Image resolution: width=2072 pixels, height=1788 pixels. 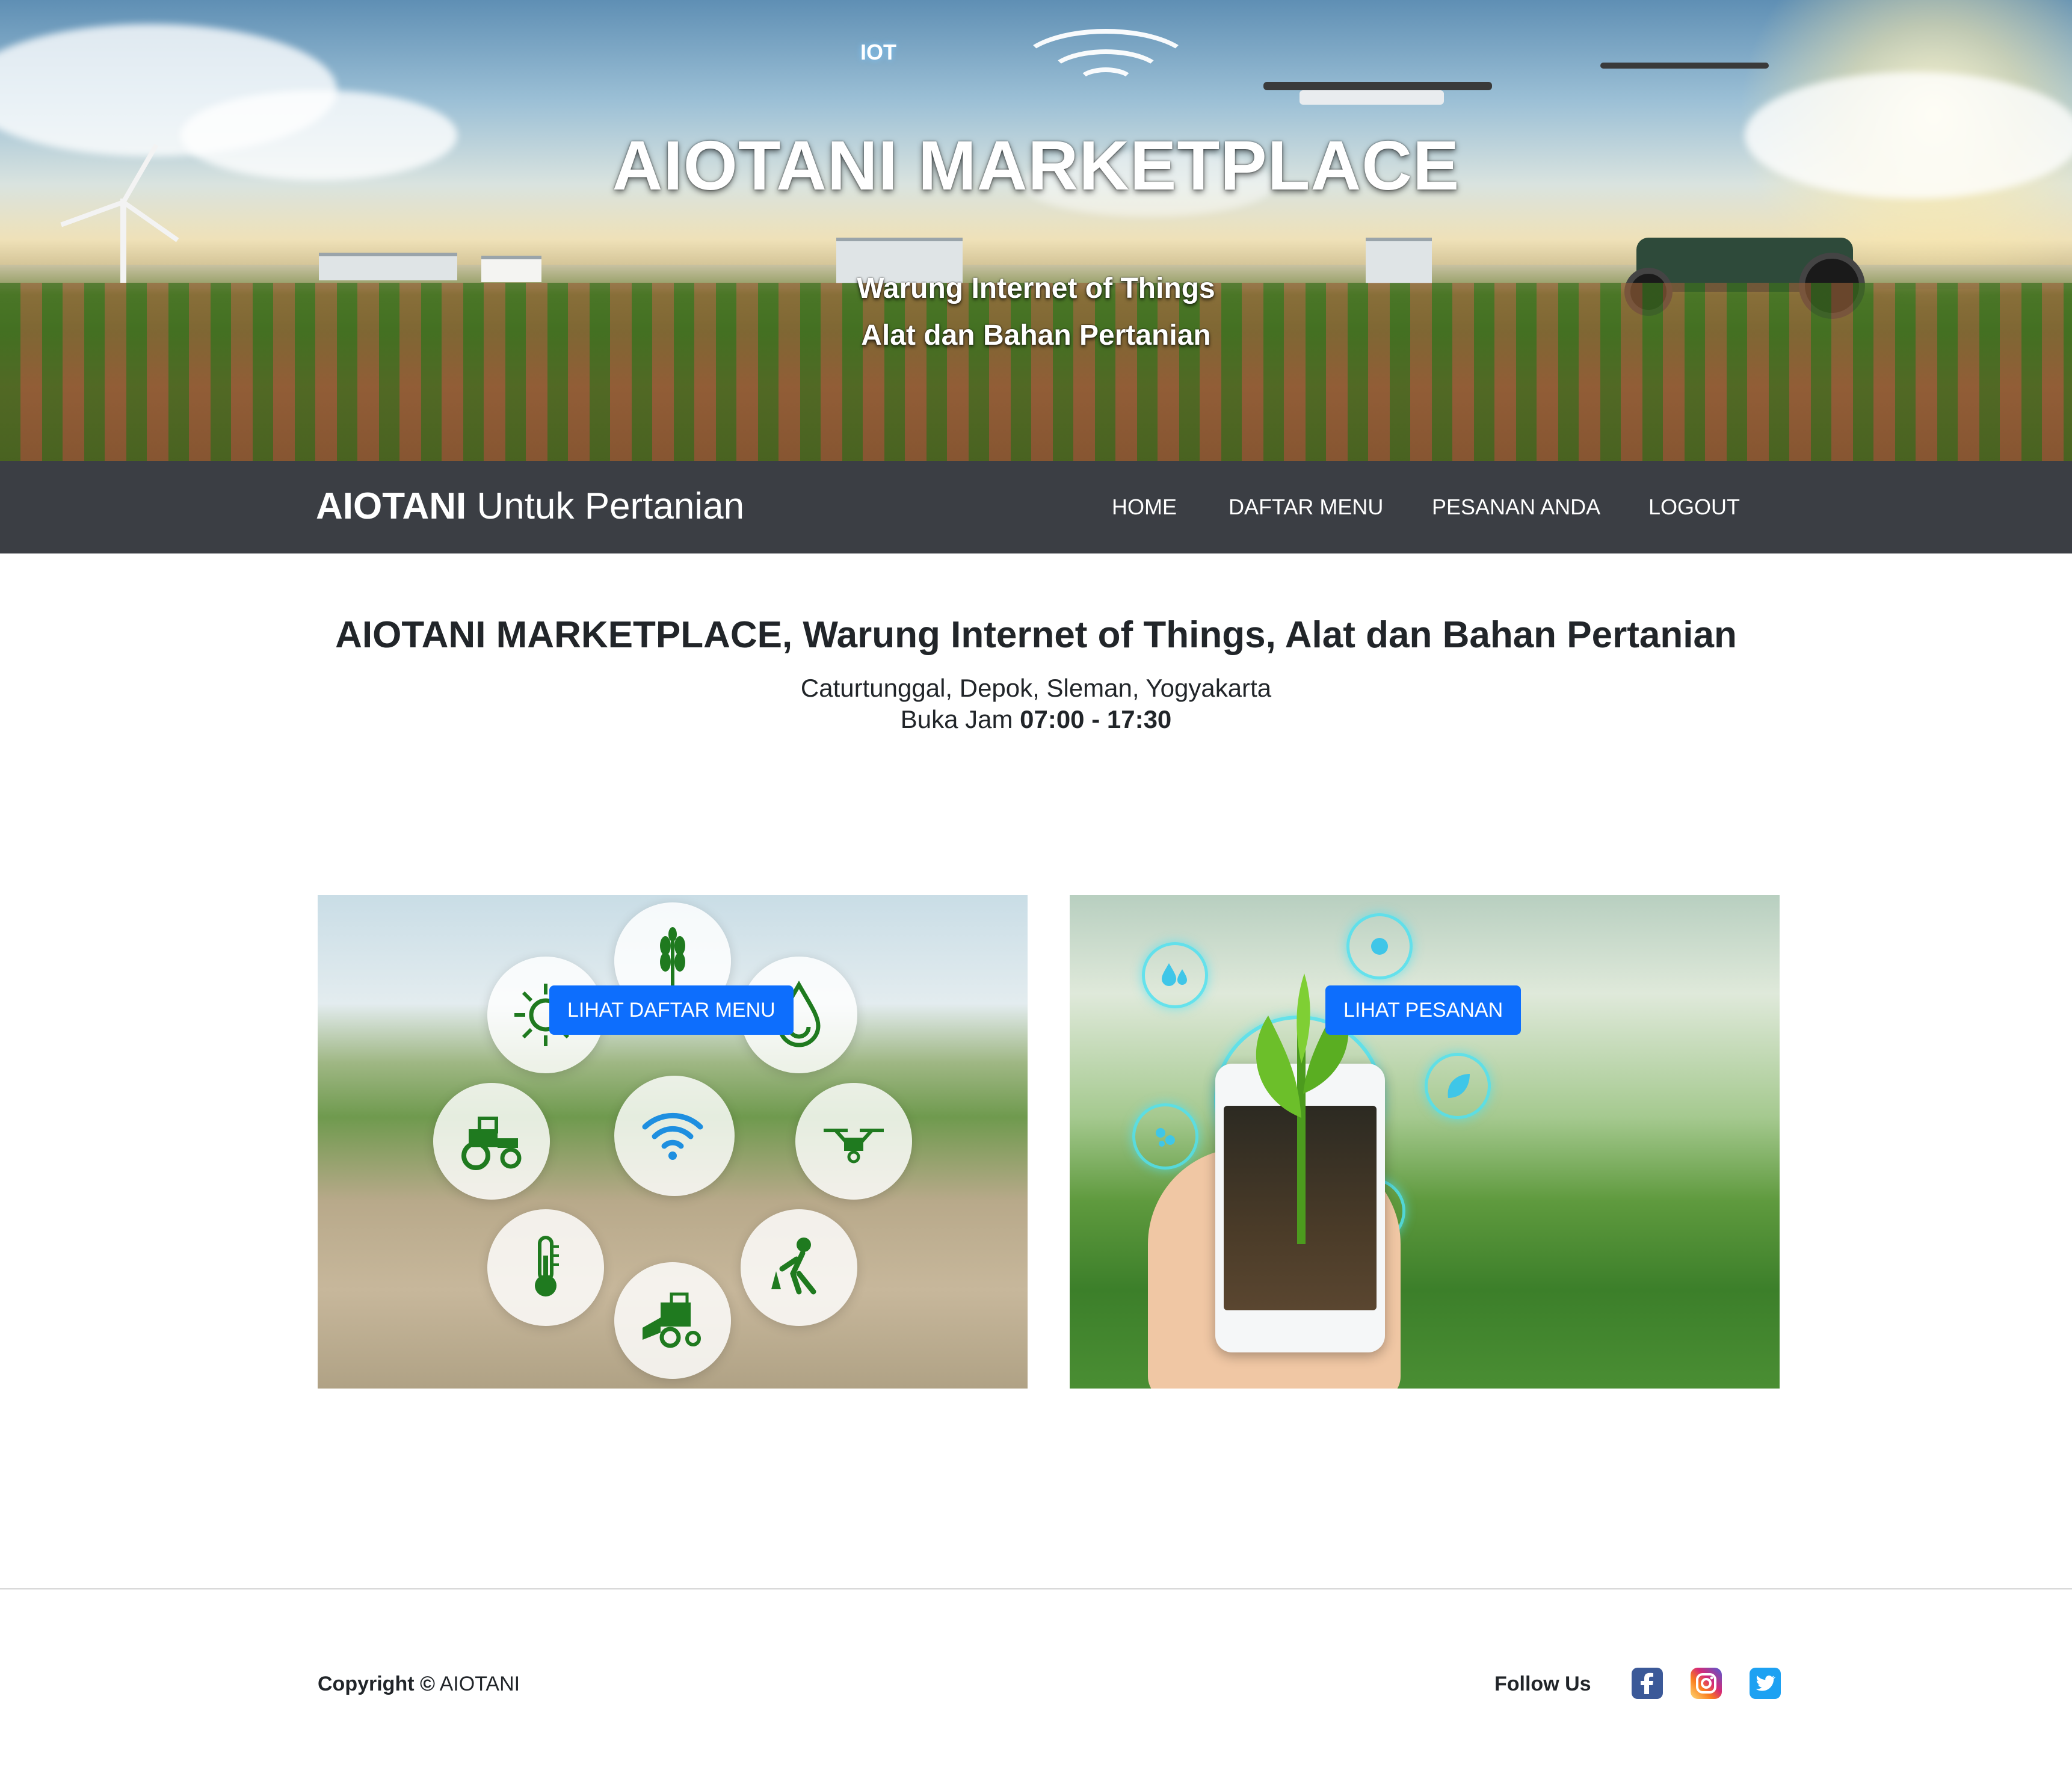 I want to click on store-address: Caturtunggal, Depok, Sleman, Yogyakarta, so click(x=1036, y=688).